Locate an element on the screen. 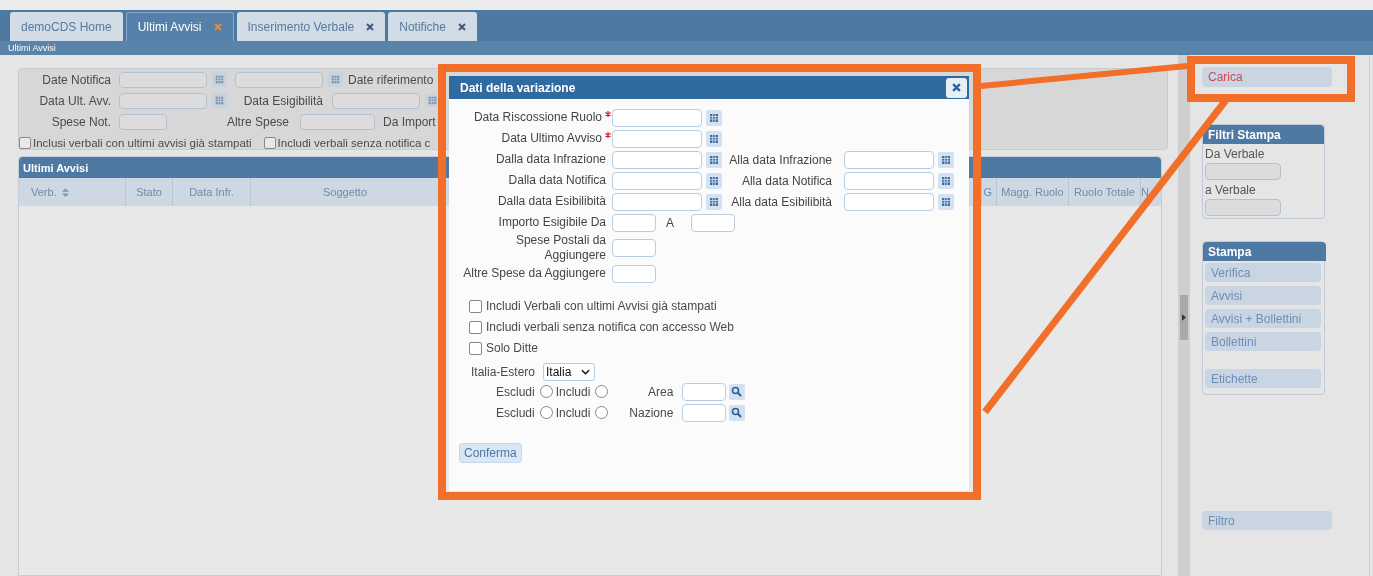 This screenshot has height=576, width=1373. tab: Ultimi Avvisi is located at coordinates (179, 26).